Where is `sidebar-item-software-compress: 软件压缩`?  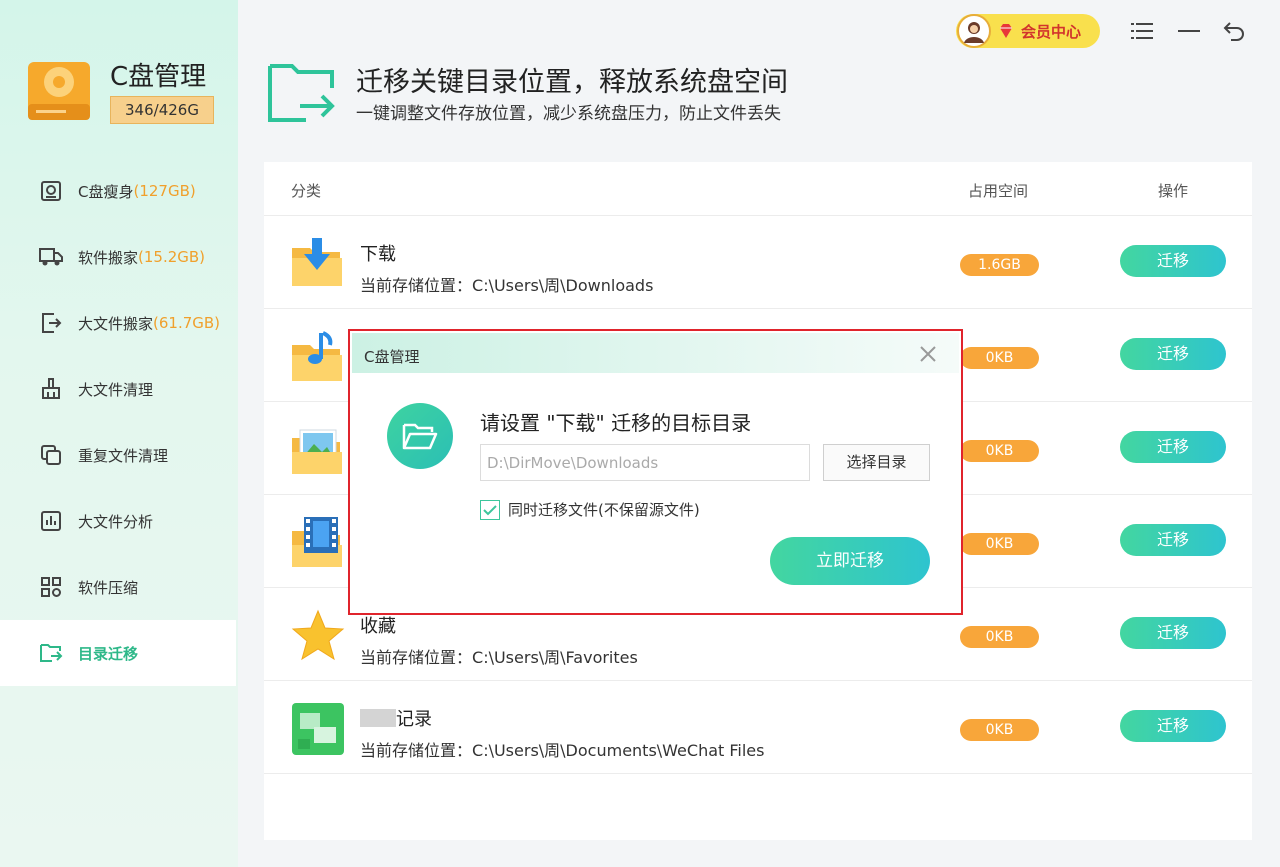
sidebar-item-software-compress: 软件压缩 is located at coordinates (119, 587).